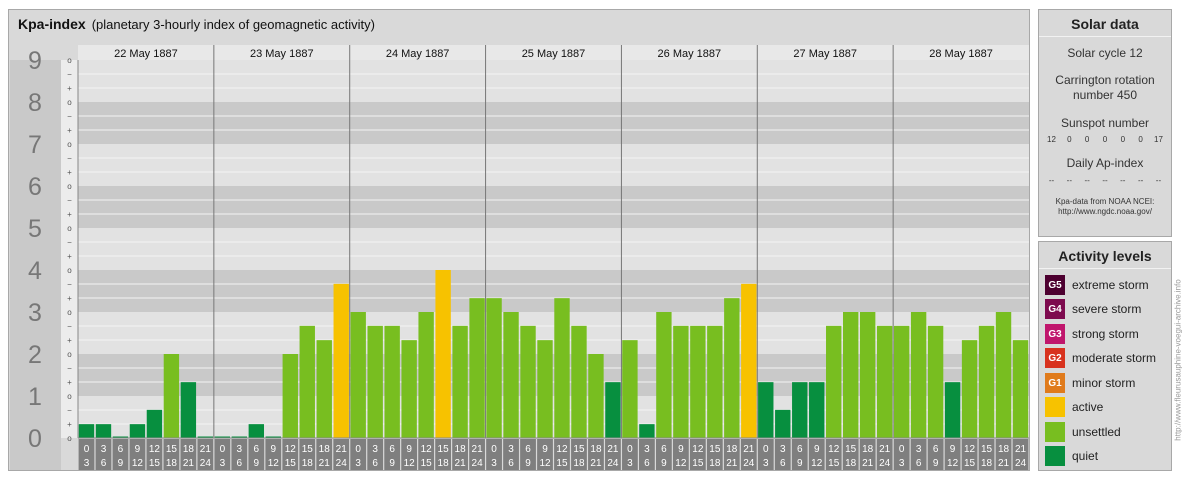 Image resolution: width=1184 pixels, height=480 pixels. What do you see at coordinates (1092, 334) in the screenshot?
I see `level-g3: G3 strong storm` at bounding box center [1092, 334].